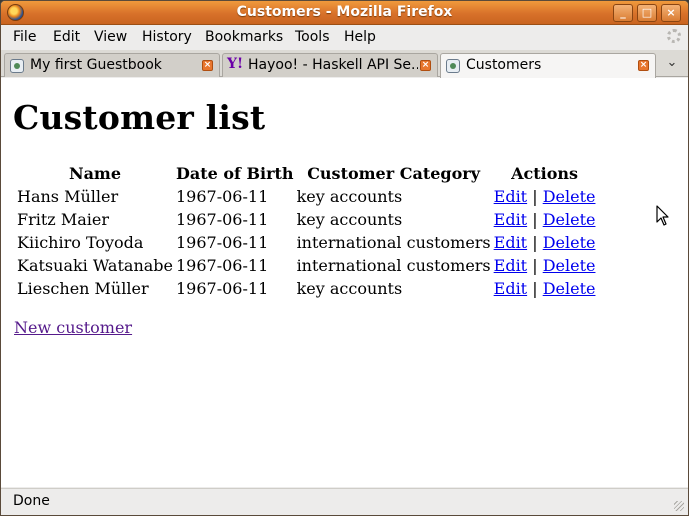 The width and height of the screenshot is (689, 516). I want to click on maximize-button: □, so click(647, 13).